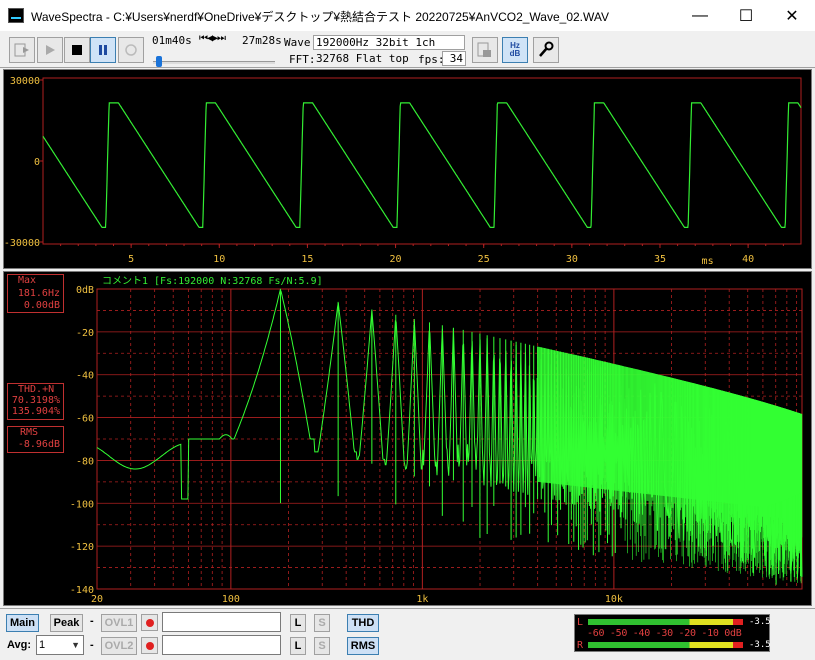 This screenshot has height=660, width=815. I want to click on spectrum-y-tick-label: -120, so click(82, 547).